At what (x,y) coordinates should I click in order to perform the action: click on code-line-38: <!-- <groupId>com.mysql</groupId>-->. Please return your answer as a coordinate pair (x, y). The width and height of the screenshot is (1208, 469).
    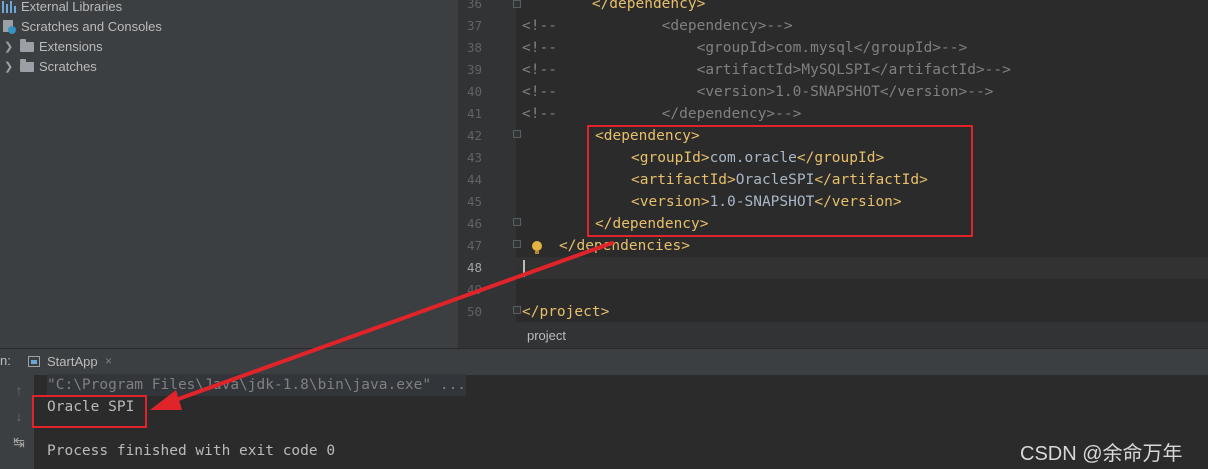
    Looking at the image, I should click on (745, 48).